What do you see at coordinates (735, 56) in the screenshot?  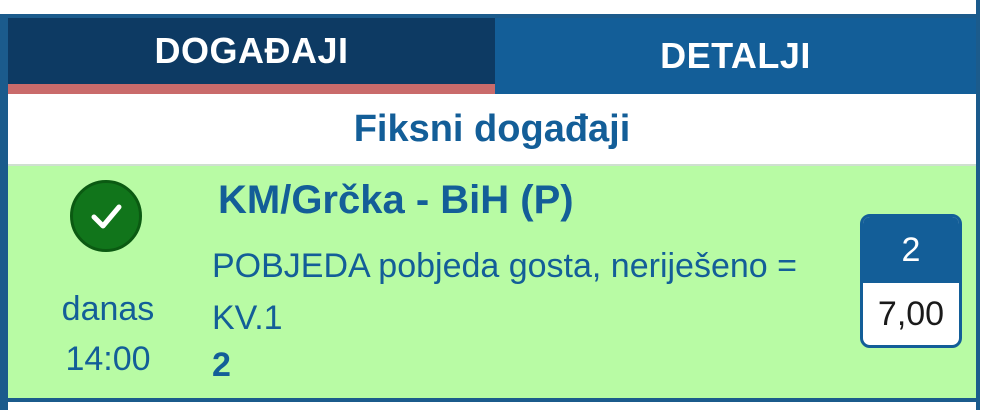 I see `tab-detalji: DETALJI` at bounding box center [735, 56].